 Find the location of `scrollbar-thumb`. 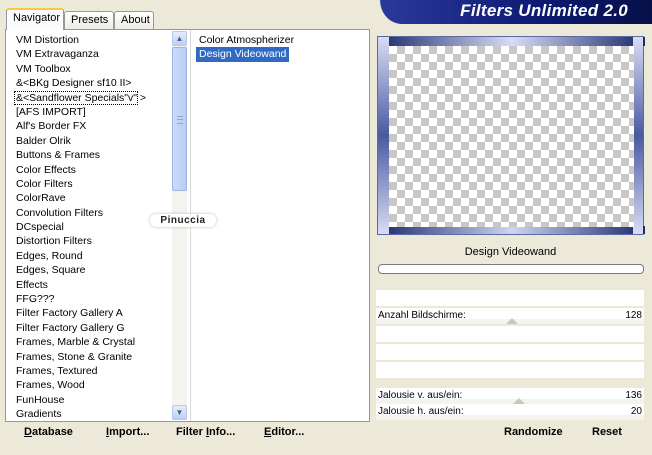

scrollbar-thumb is located at coordinates (179, 119).